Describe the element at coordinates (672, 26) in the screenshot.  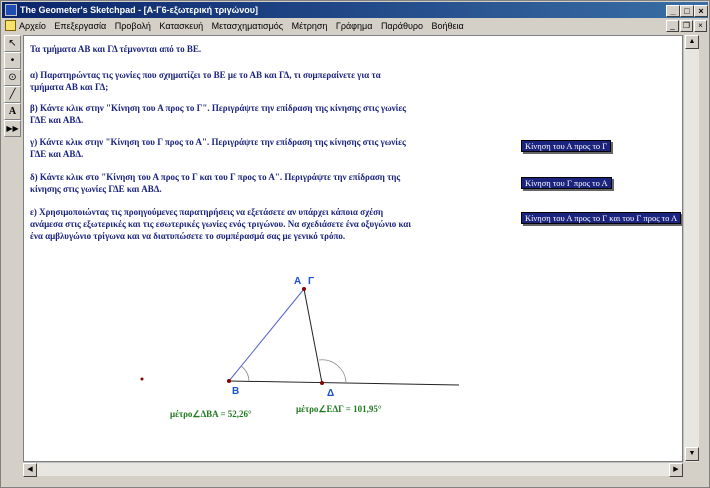
I see `doc-minimize-button: _` at that location.